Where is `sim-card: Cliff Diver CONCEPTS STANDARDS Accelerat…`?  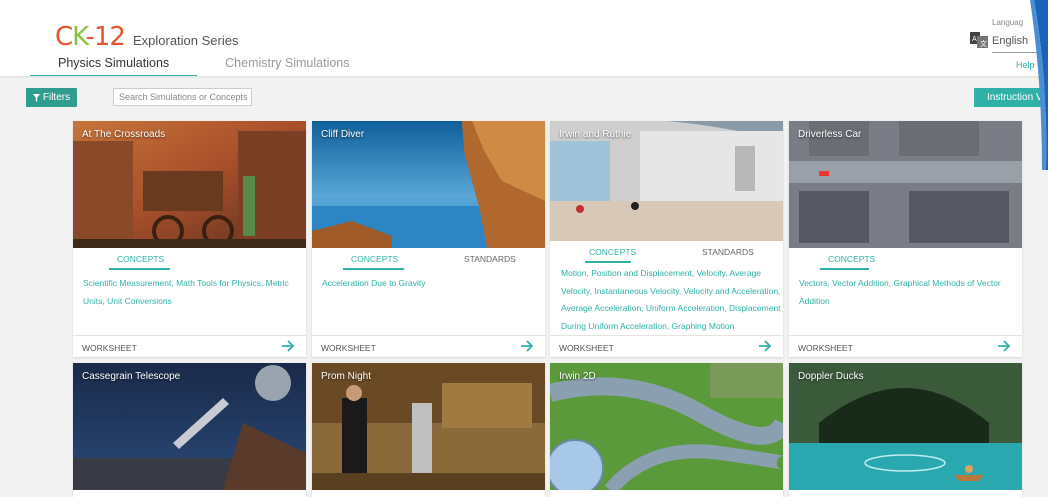
sim-card: Cliff Diver CONCEPTS STANDARDS Accelerat… is located at coordinates (428, 239).